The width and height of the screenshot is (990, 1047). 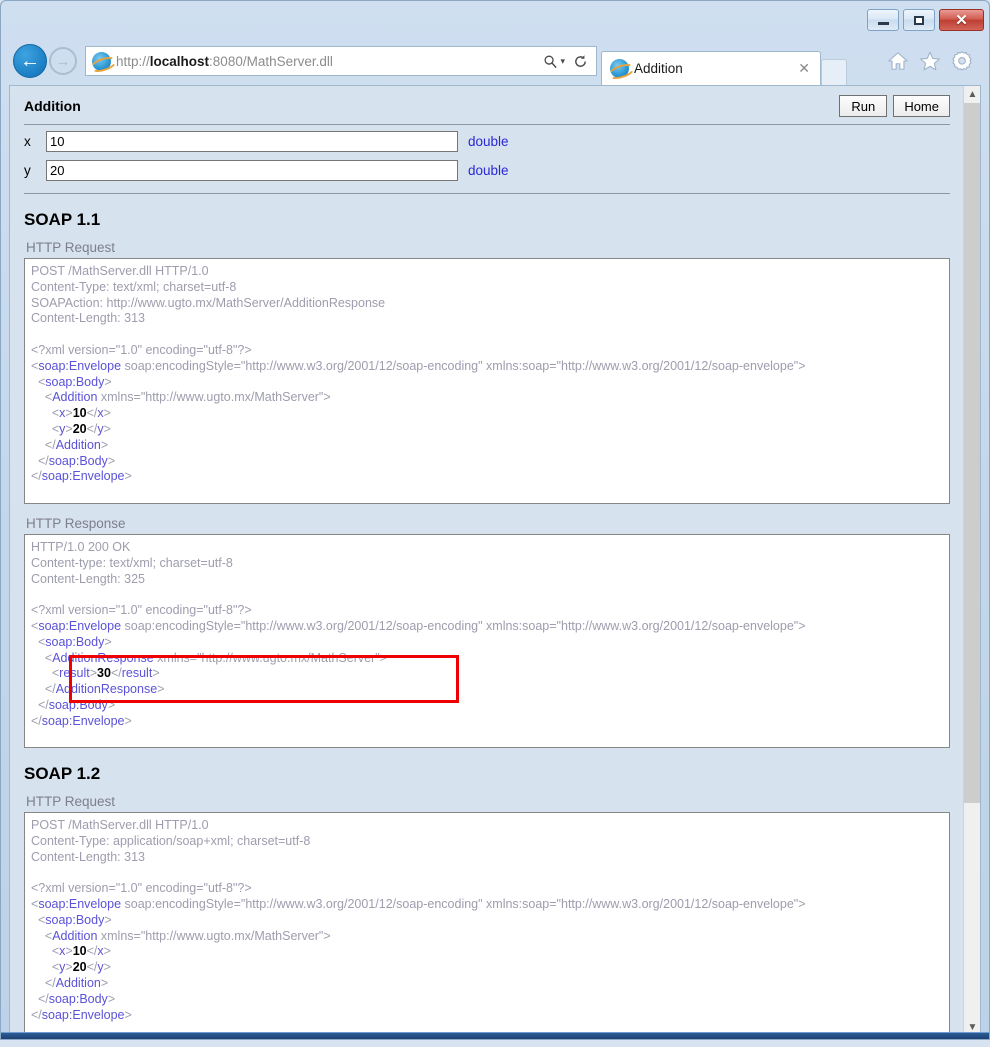 I want to click on scroll-up-button: ▲, so click(x=972, y=94).